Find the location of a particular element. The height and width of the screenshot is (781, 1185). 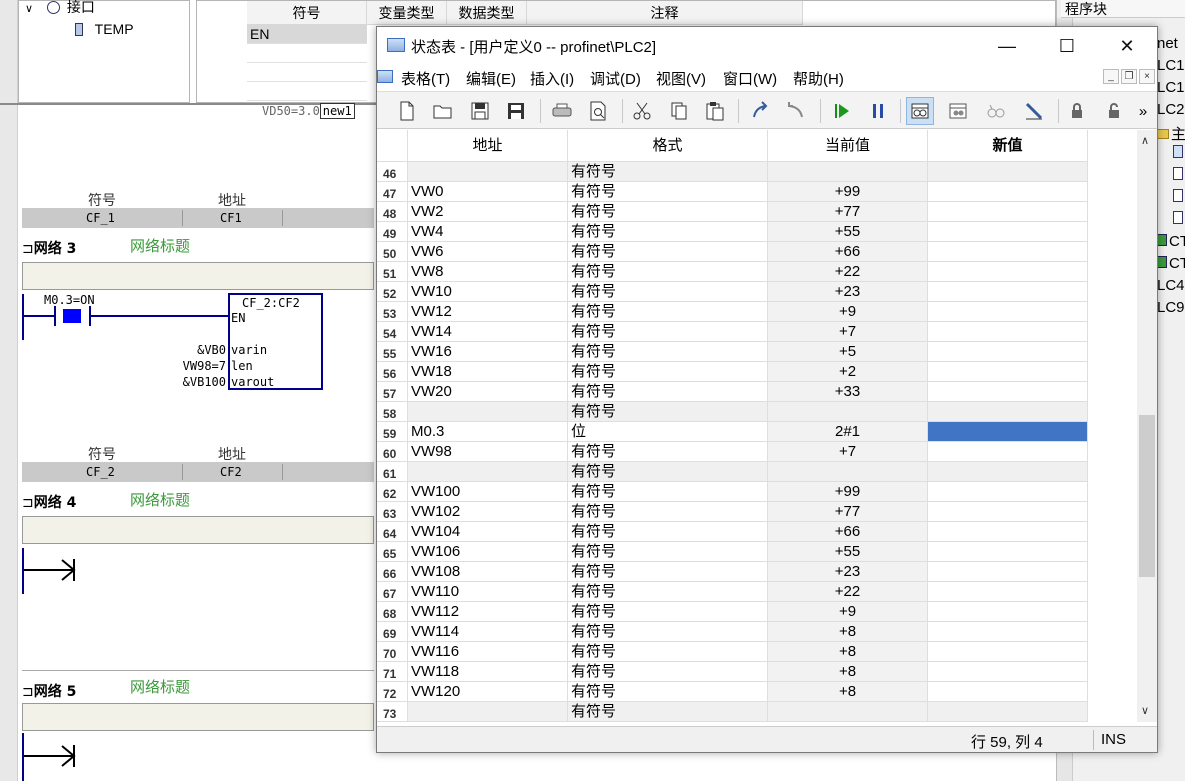

table-row: 48 VW2 有符号 +77 is located at coordinates (732, 212).